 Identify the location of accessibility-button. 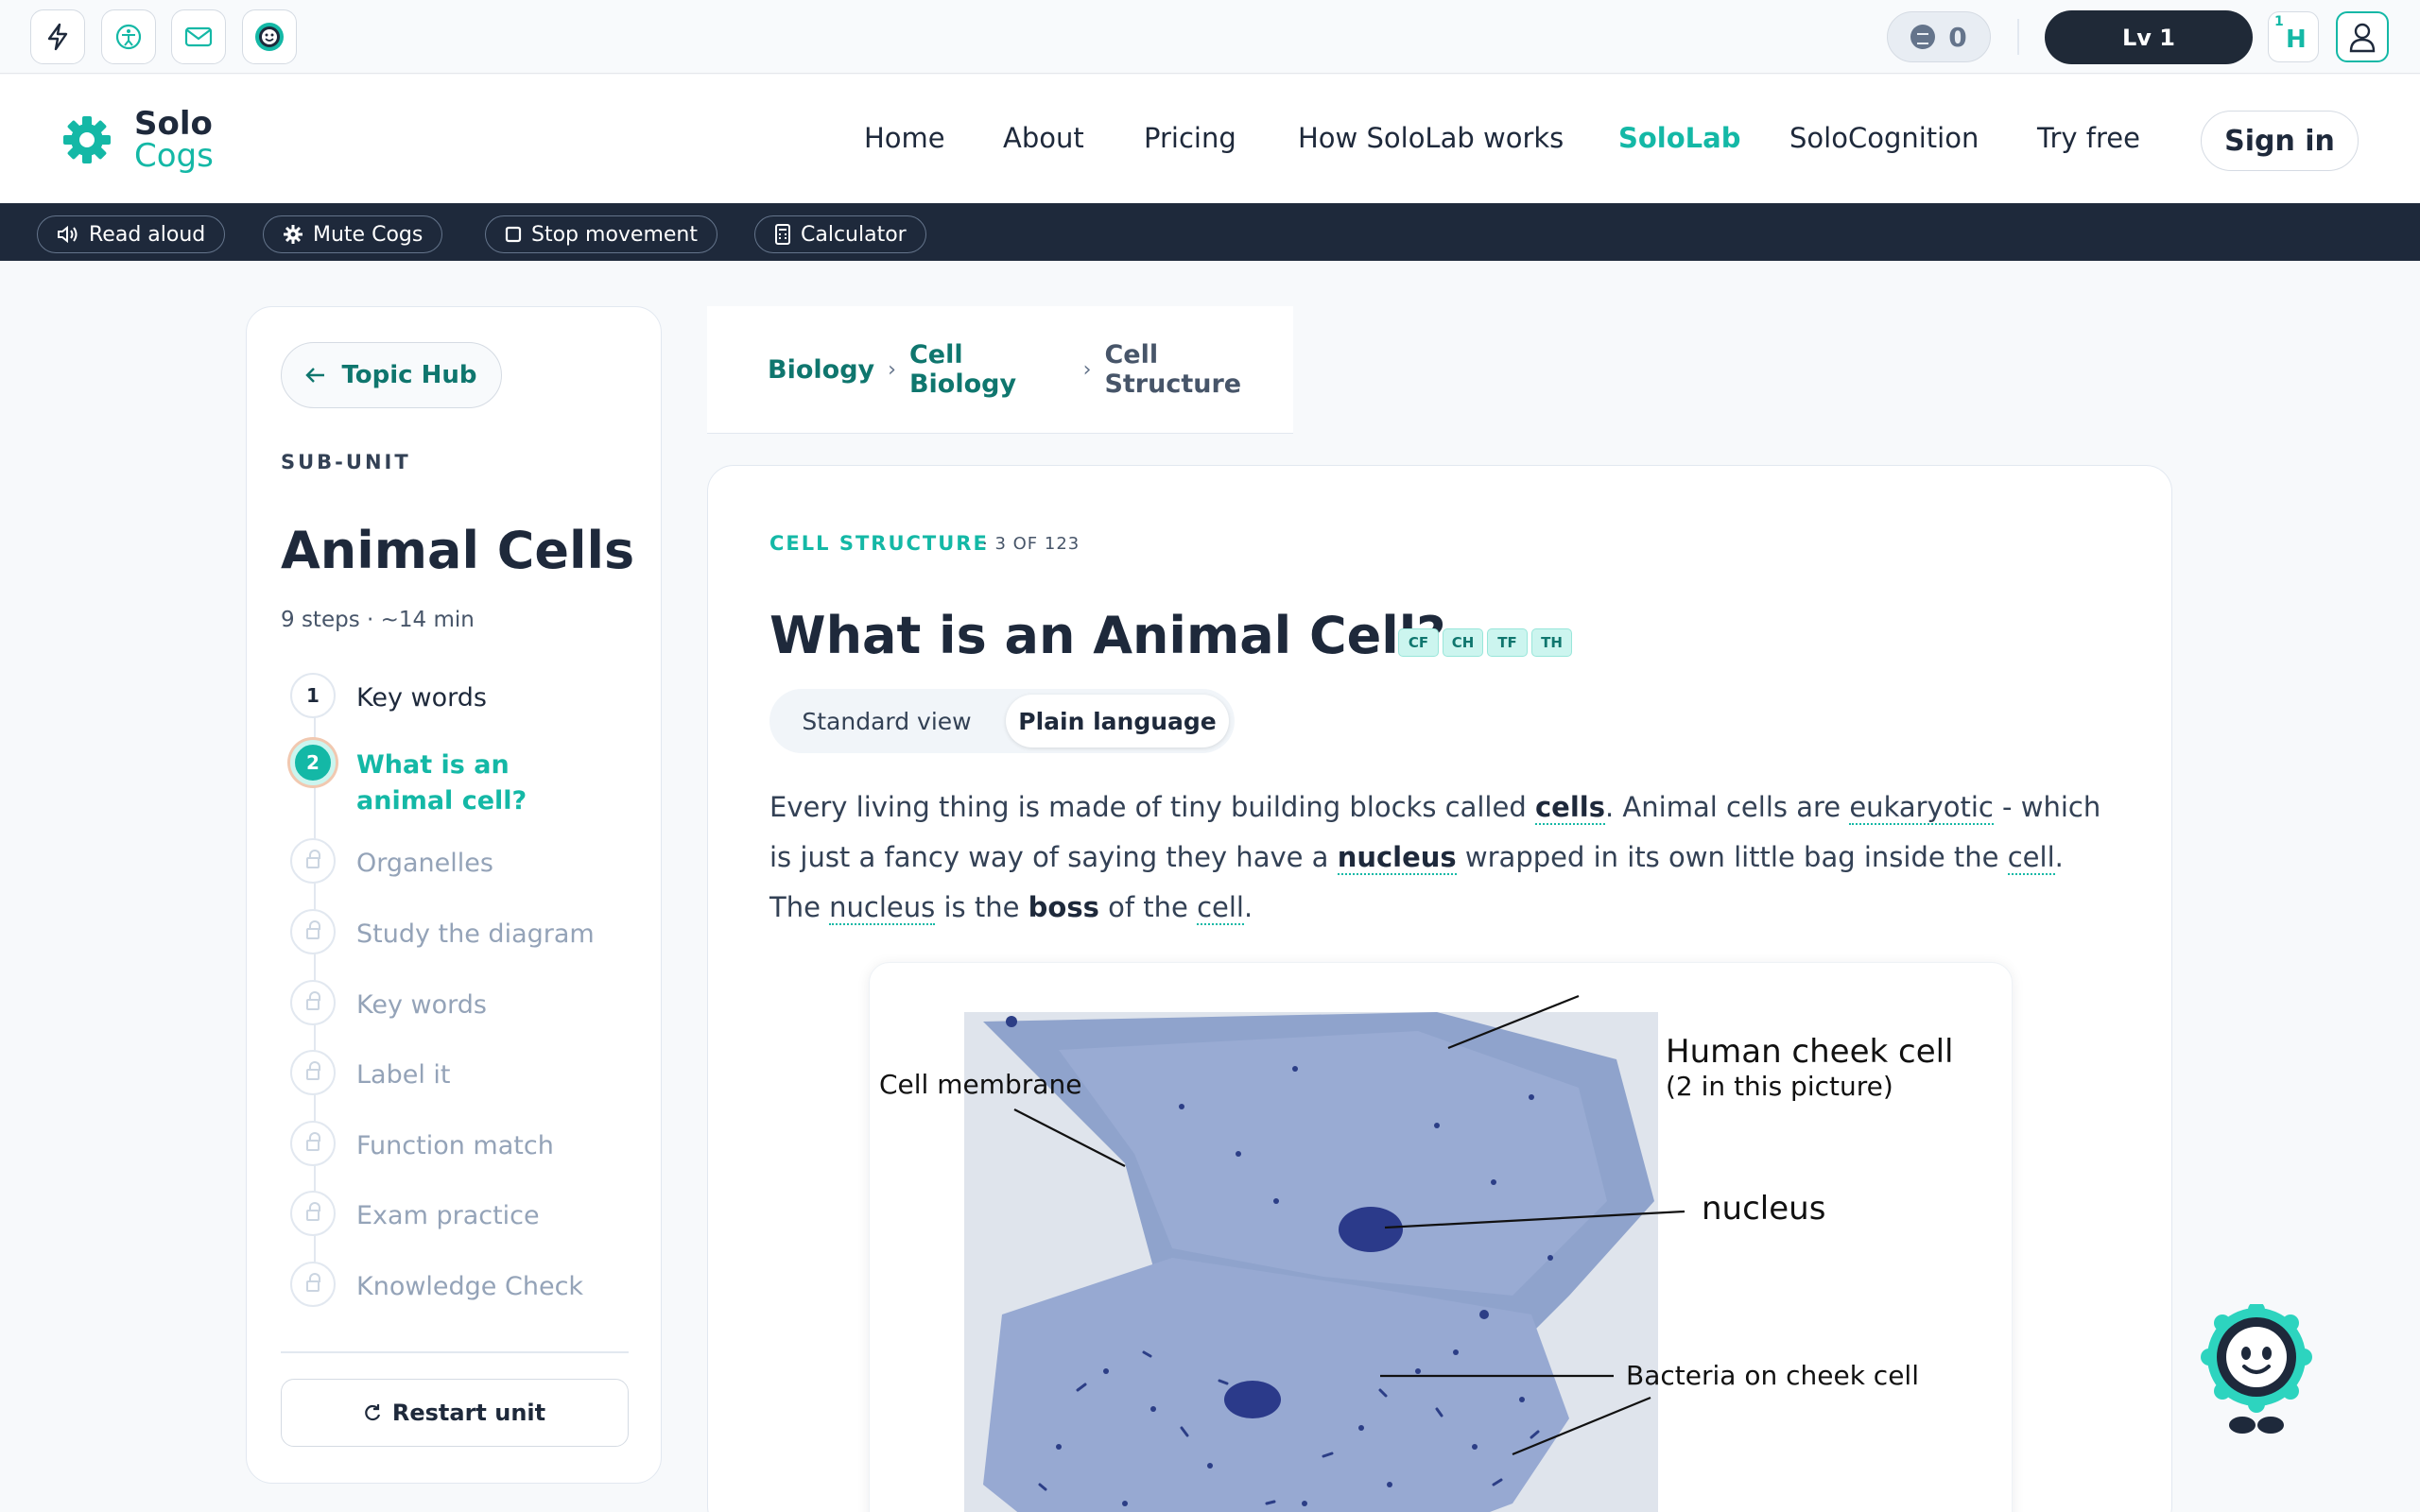
(129, 36).